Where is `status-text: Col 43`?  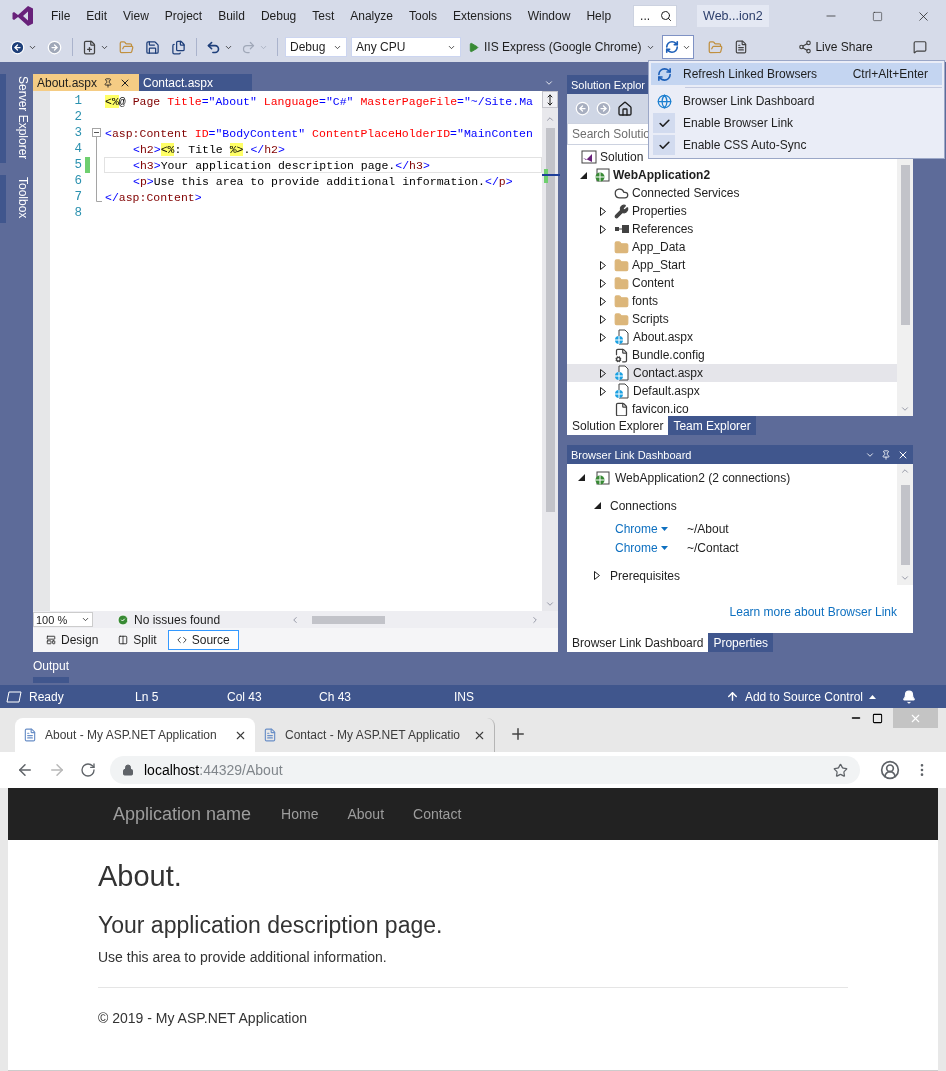 status-text: Col 43 is located at coordinates (245, 696).